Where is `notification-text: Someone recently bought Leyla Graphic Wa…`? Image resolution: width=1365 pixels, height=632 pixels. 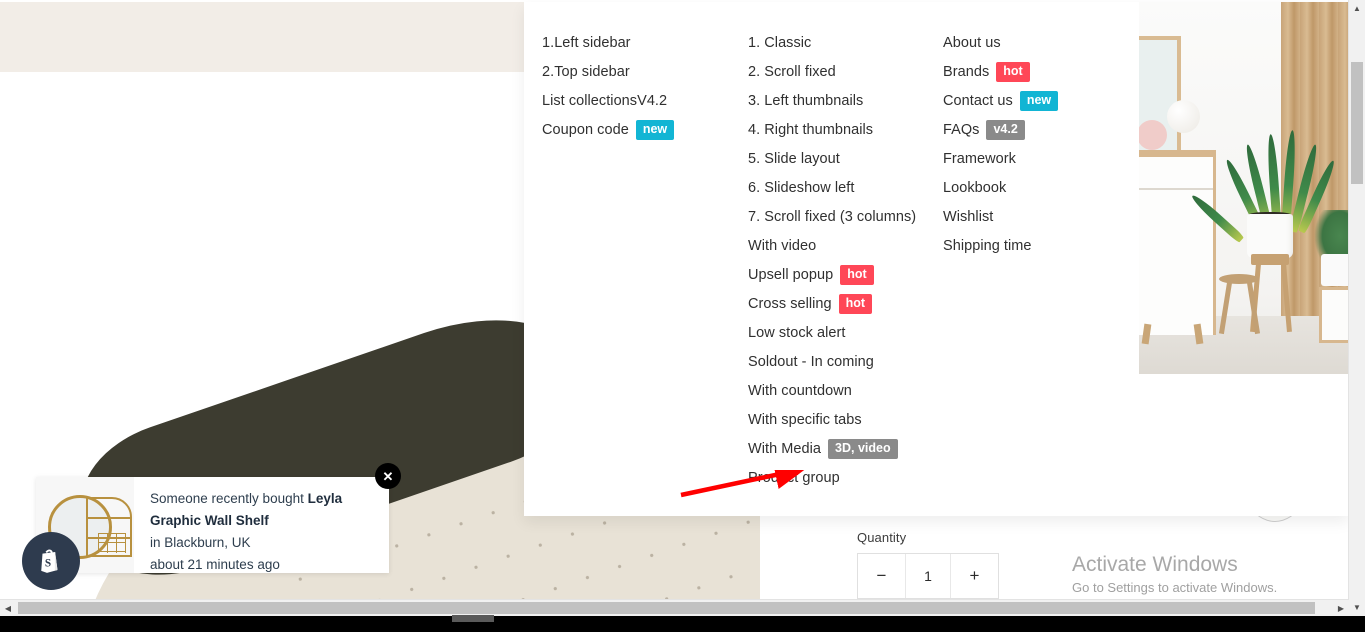
notification-text: Someone recently bought Leyla Graphic Wa… is located at coordinates (243, 525).